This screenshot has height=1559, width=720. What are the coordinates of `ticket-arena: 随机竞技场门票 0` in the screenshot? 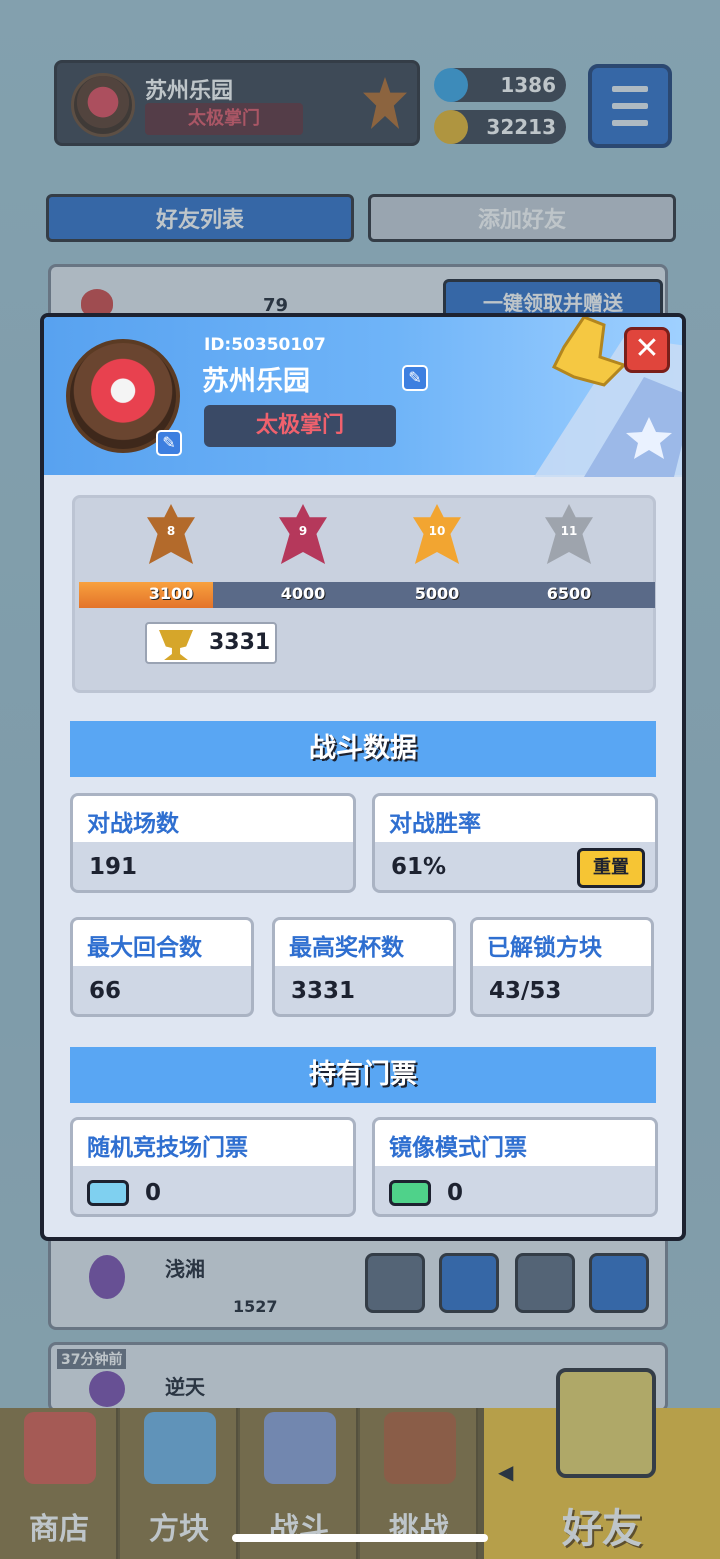 It's located at (213, 1167).